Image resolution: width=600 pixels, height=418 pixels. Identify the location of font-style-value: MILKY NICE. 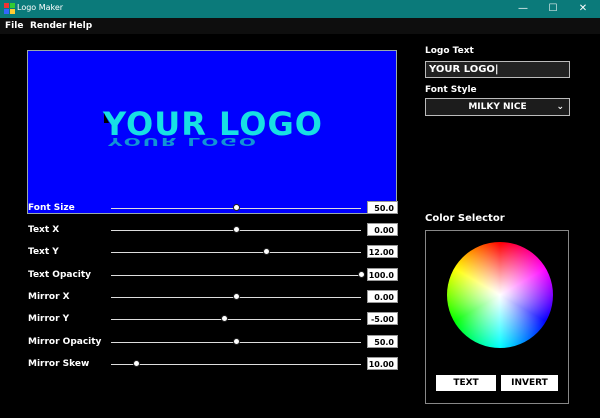
(497, 107).